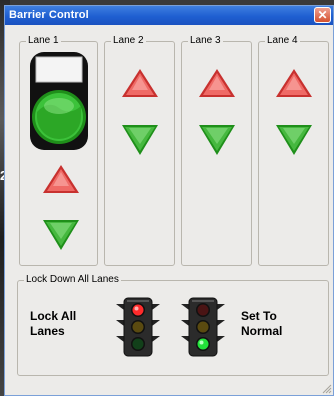 This screenshot has width=334, height=396. I want to click on lane-2-lower-button, so click(140, 140).